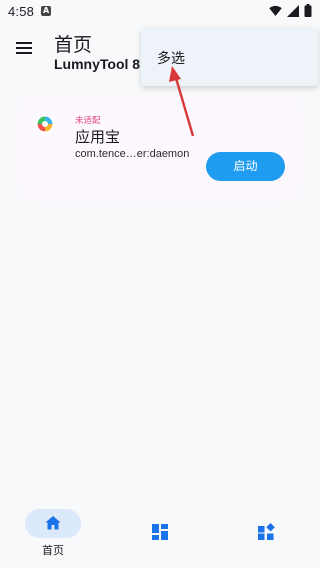 This screenshot has height=568, width=320. Describe the element at coordinates (160, 532) in the screenshot. I see `dashboard-icon` at that location.